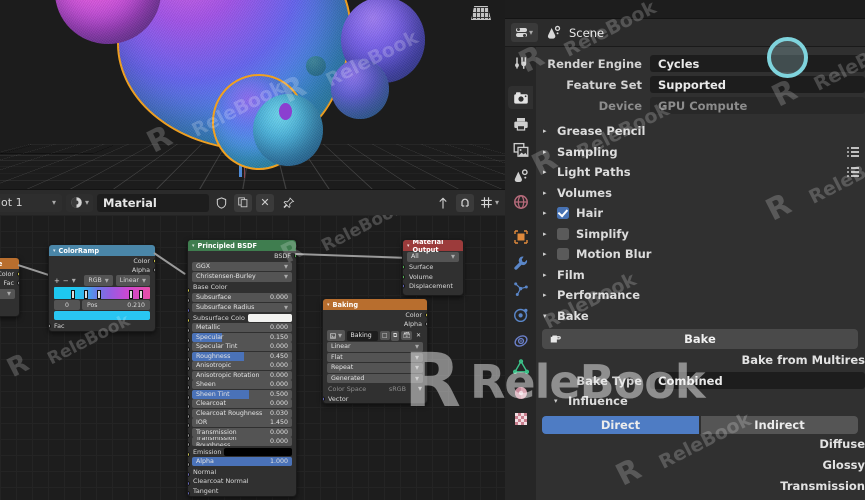  What do you see at coordinates (10, 287) in the screenshot?
I see `node-texture-partial: ▾ xture Color Fac ▾` at bounding box center [10, 287].